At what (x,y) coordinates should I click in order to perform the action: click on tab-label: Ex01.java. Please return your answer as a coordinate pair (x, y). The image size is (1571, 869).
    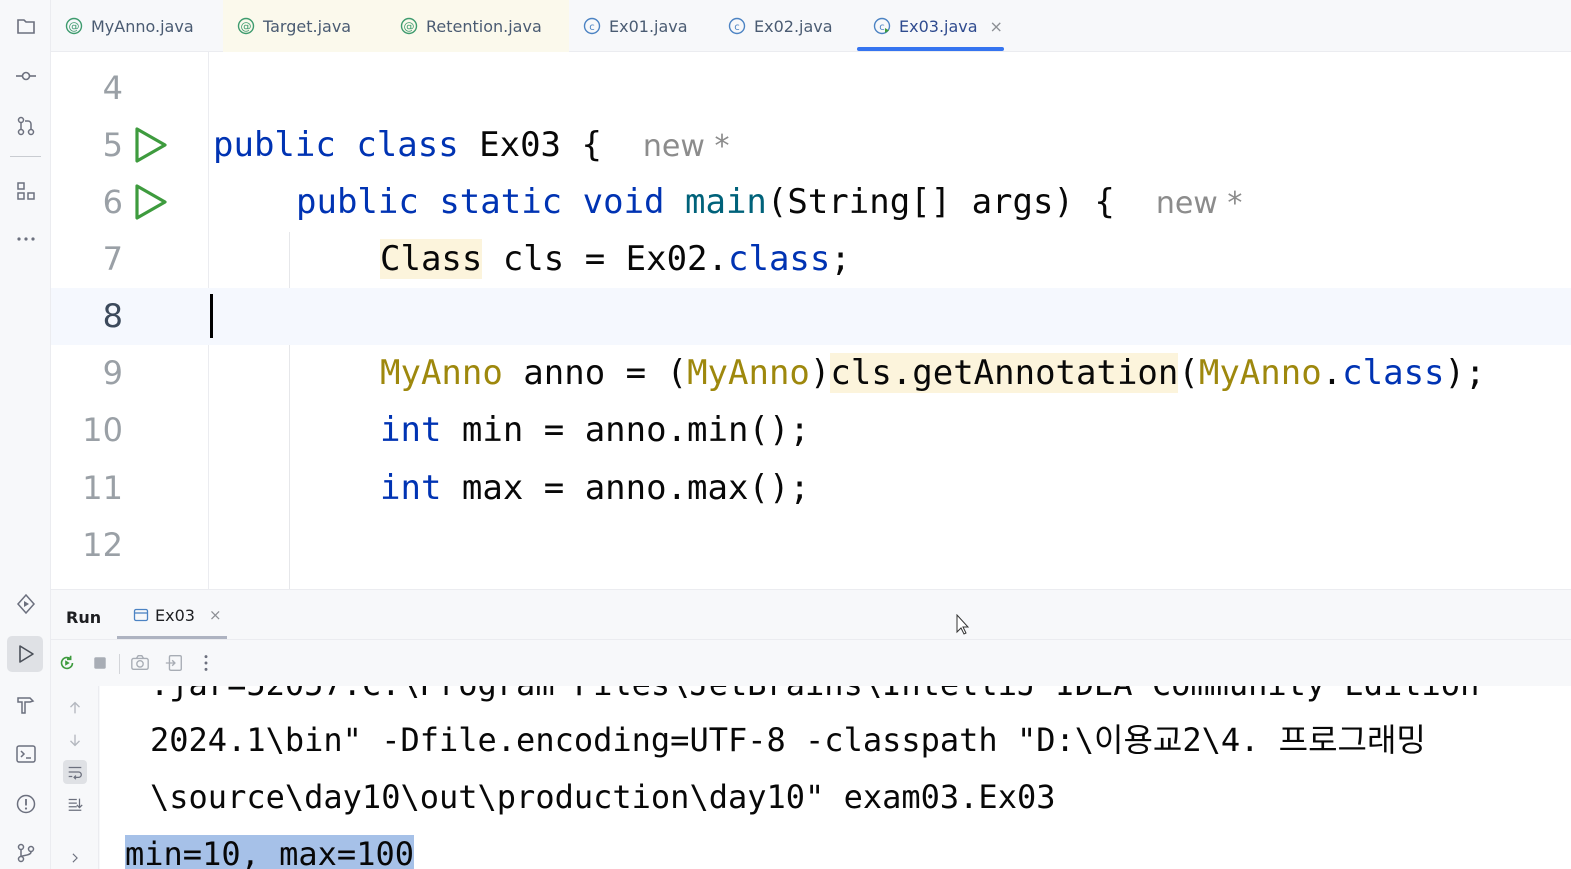
    Looking at the image, I should click on (648, 26).